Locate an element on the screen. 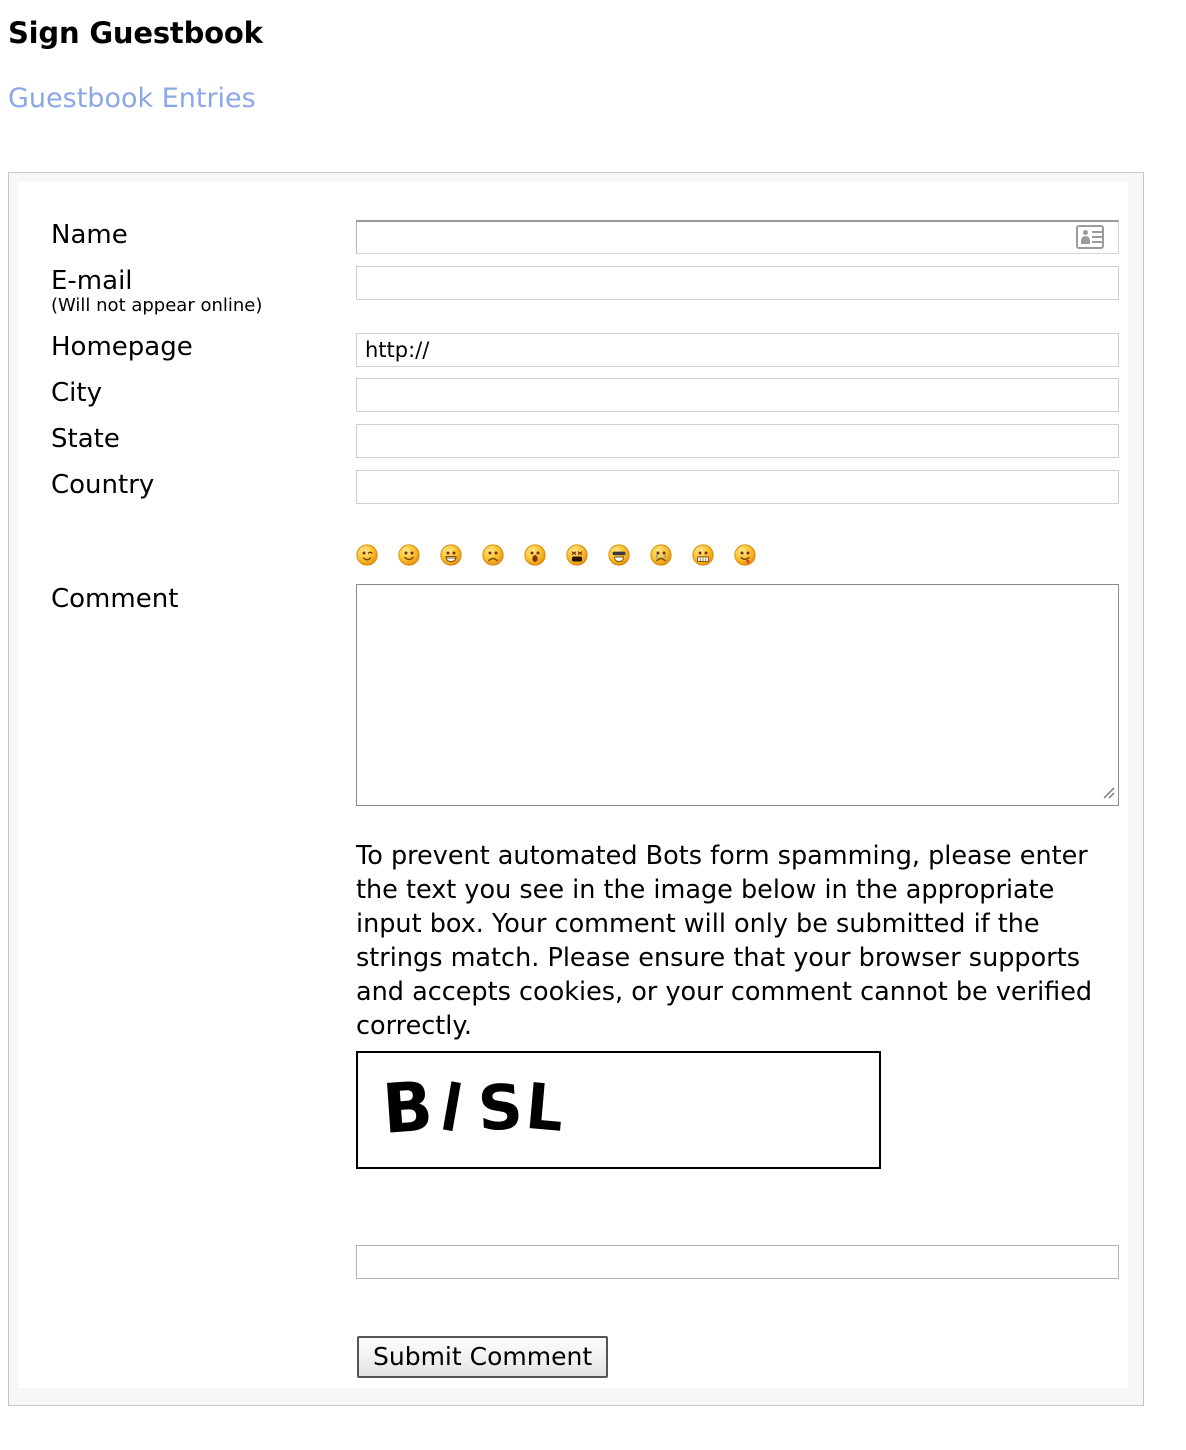  smiley-sad-icon is located at coordinates (493, 555).